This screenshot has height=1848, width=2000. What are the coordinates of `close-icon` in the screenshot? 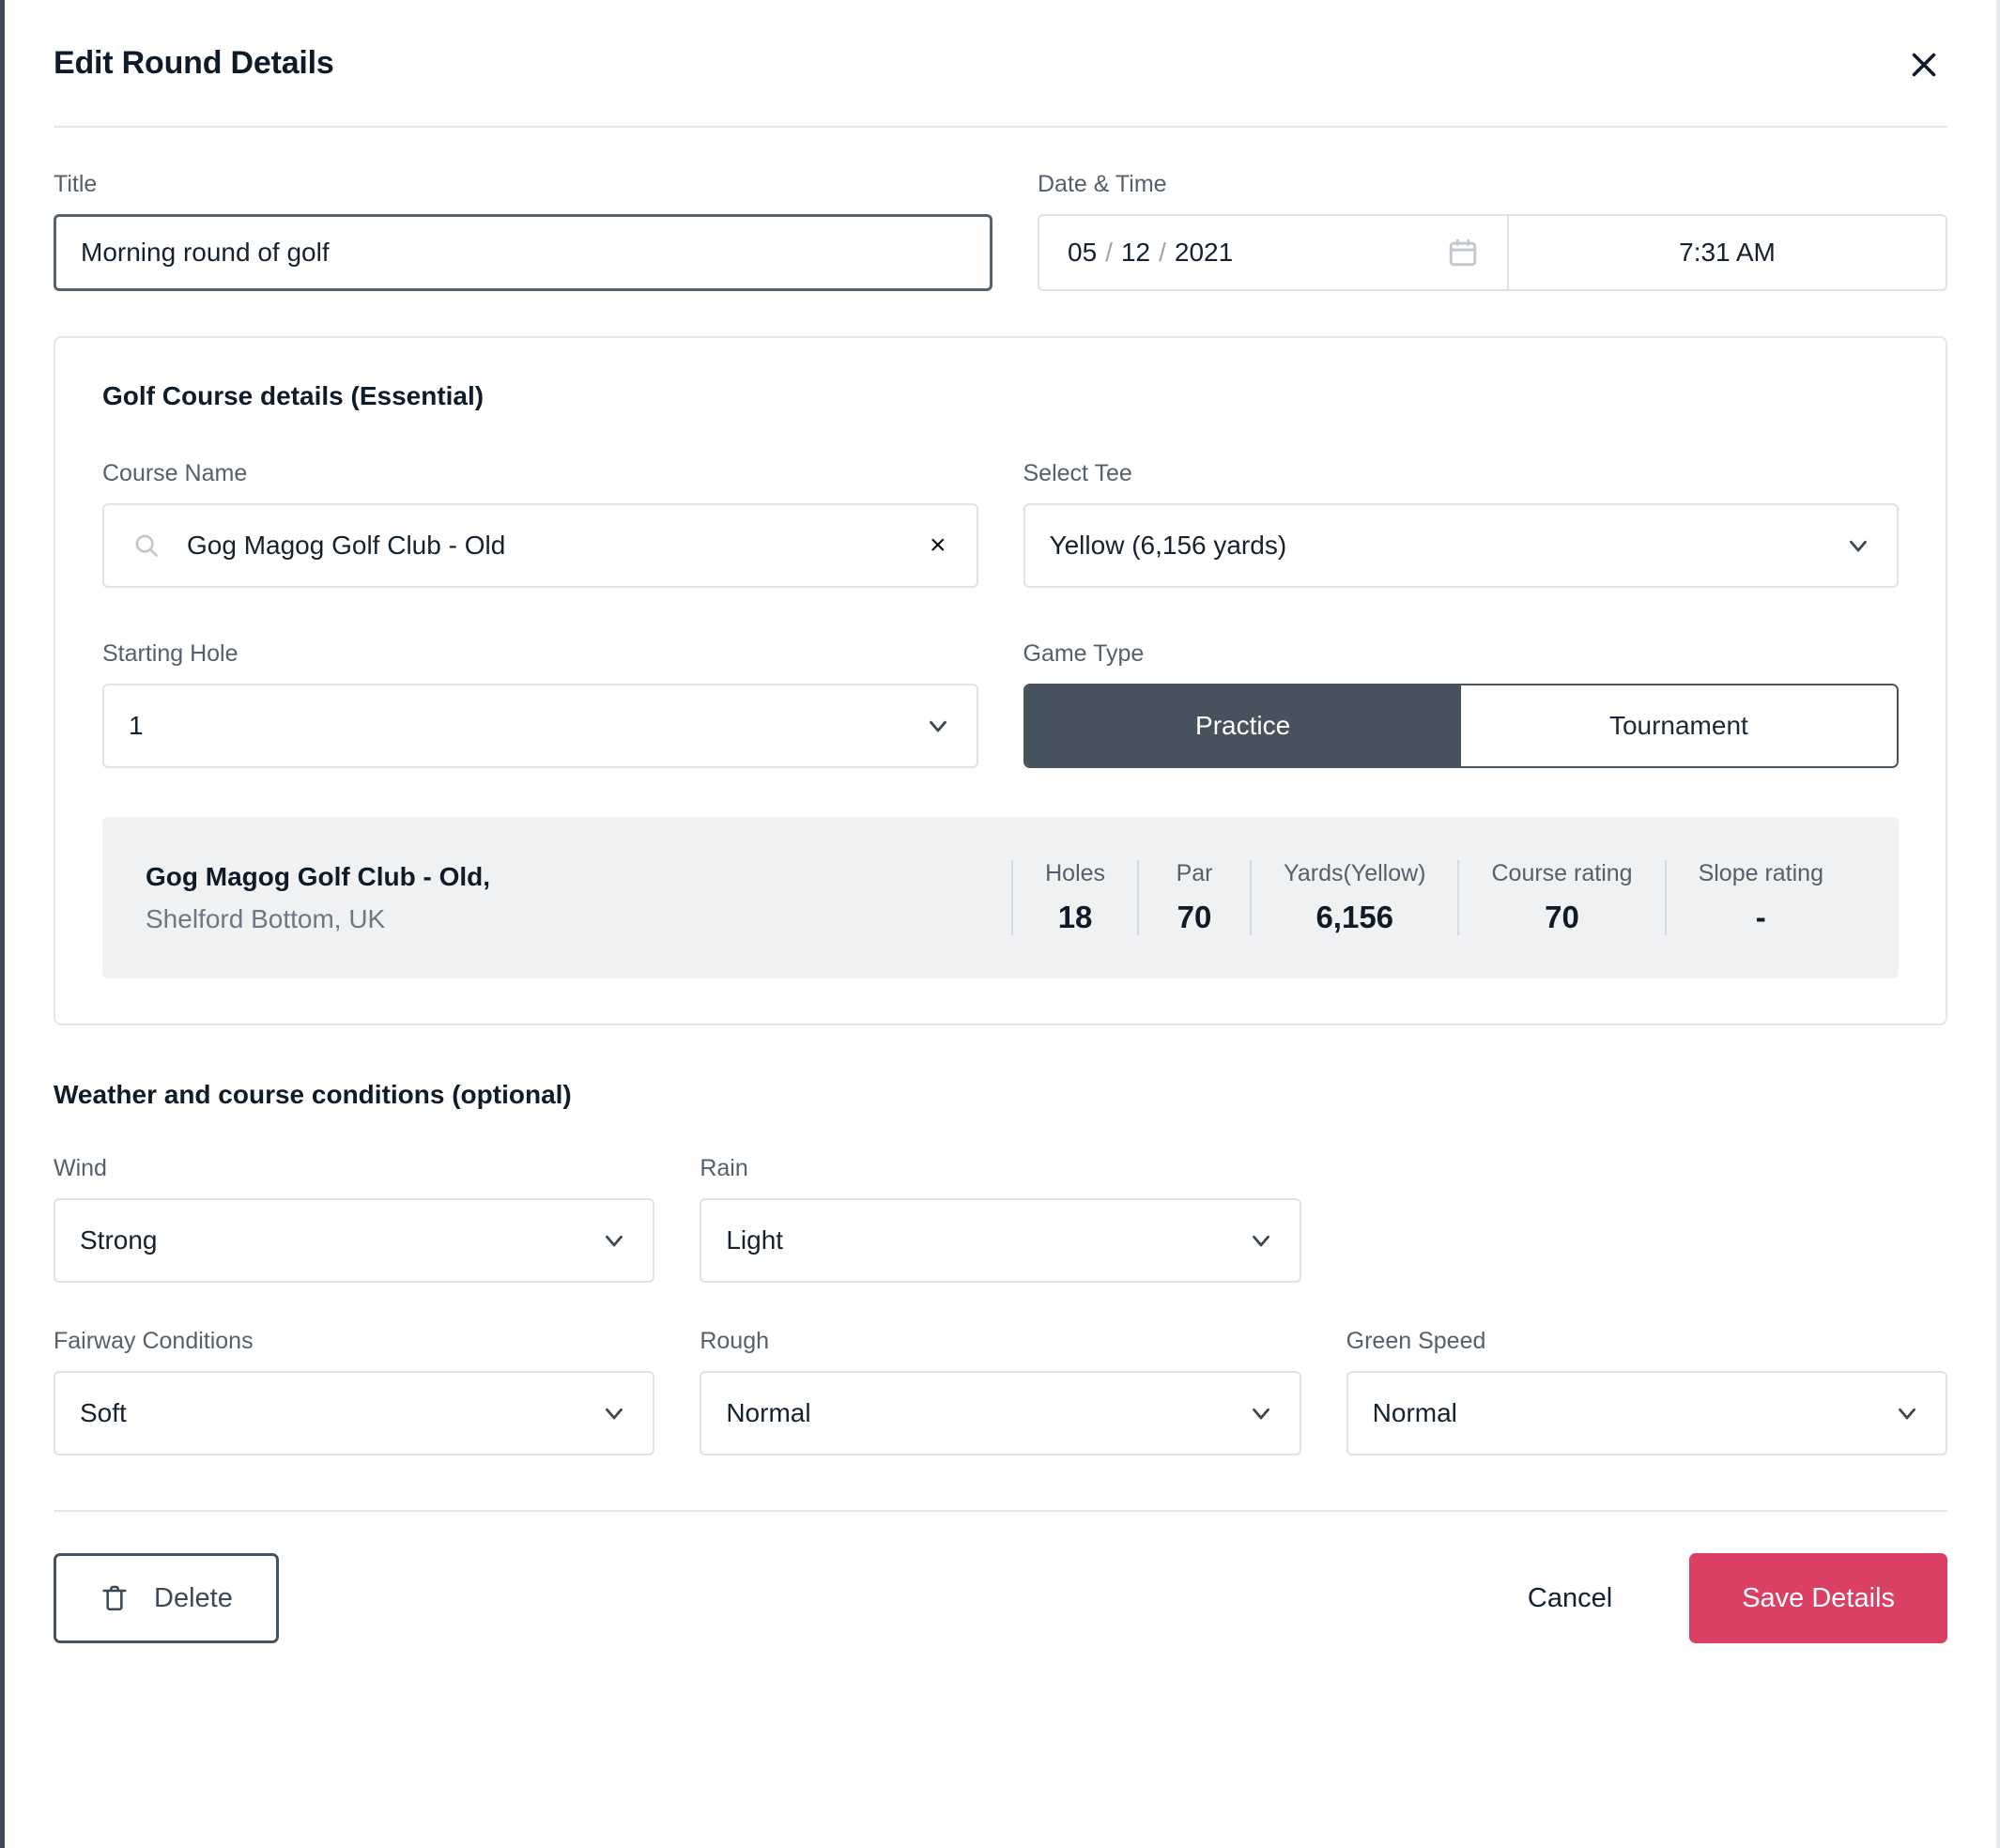 It's located at (1923, 64).